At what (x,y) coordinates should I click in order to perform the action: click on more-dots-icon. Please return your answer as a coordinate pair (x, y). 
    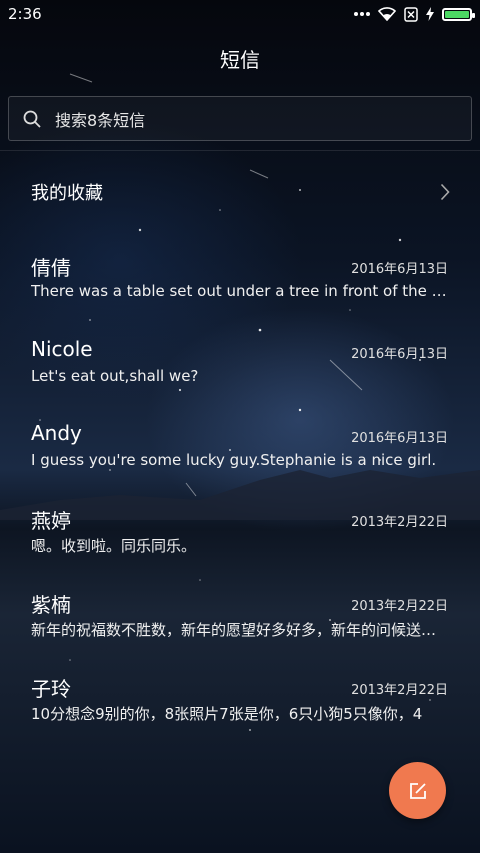
    Looking at the image, I should click on (362, 14).